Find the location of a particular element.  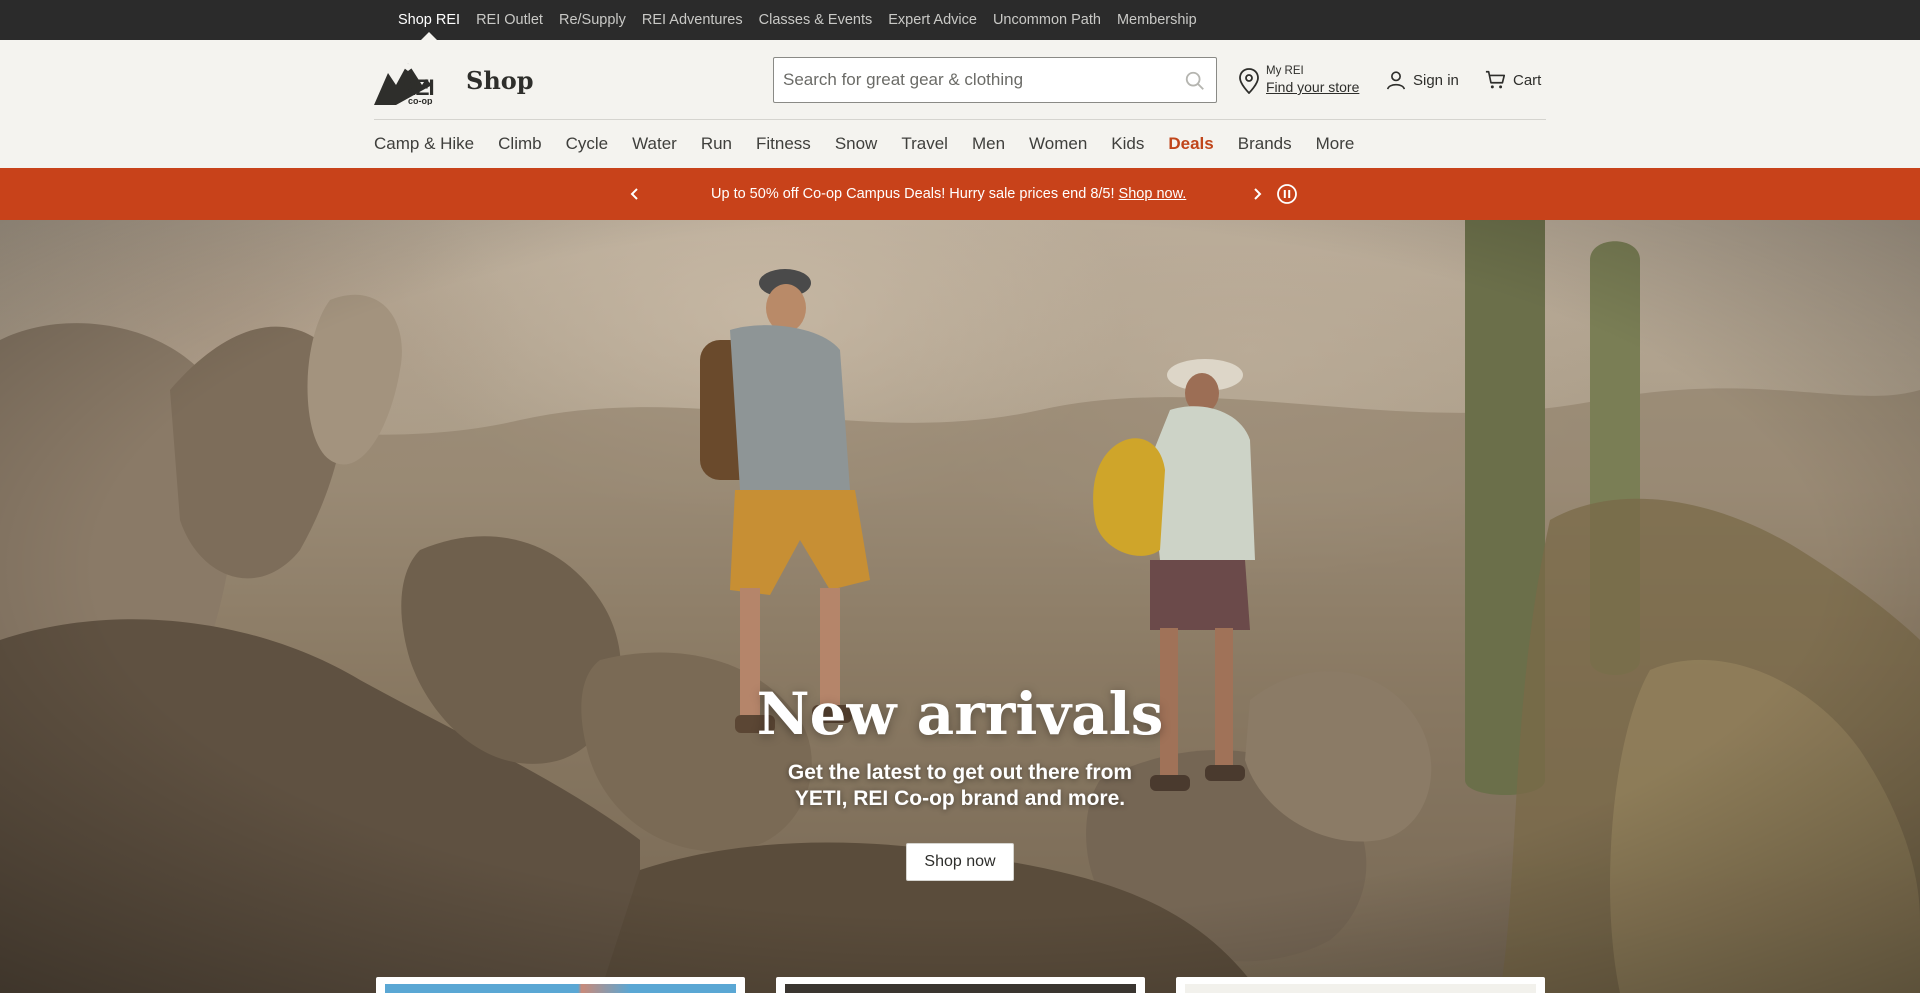

chevron-right-icon is located at coordinates (1257, 194).